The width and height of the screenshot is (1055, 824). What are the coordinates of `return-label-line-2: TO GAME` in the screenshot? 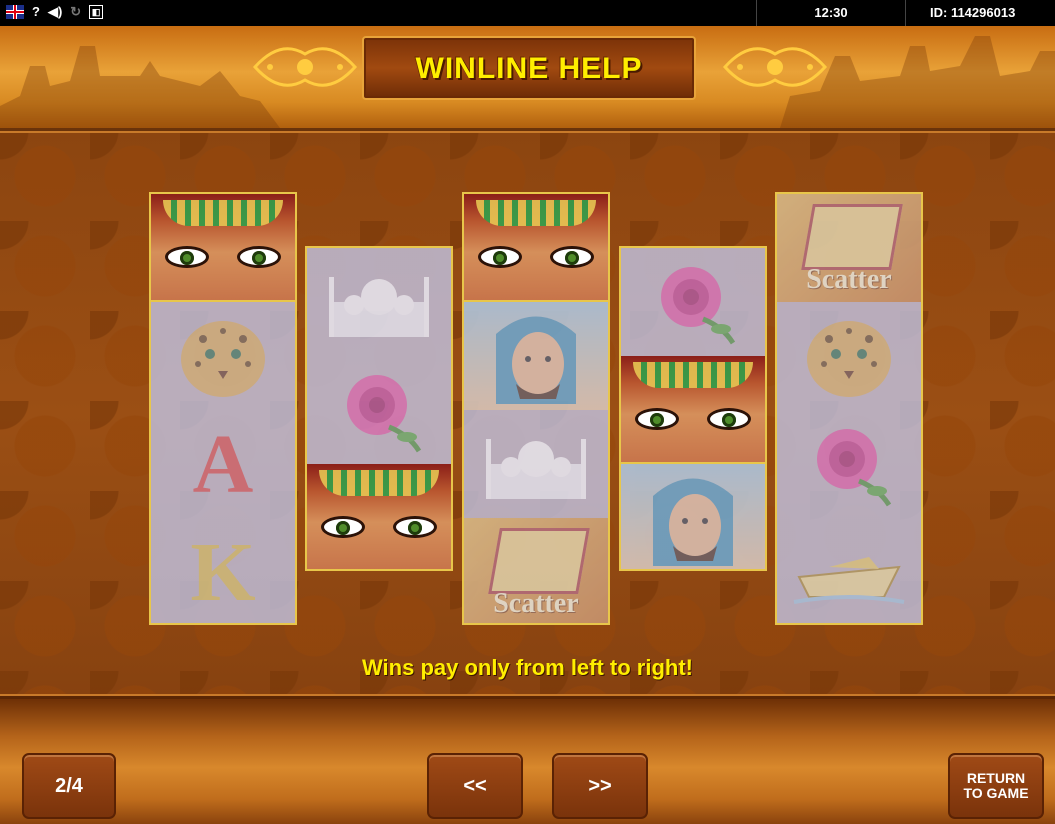 It's located at (996, 793).